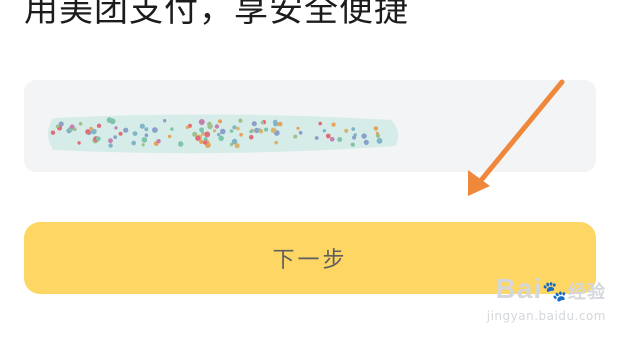 The width and height of the screenshot is (620, 348). I want to click on masked-phone-number, so click(223, 134).